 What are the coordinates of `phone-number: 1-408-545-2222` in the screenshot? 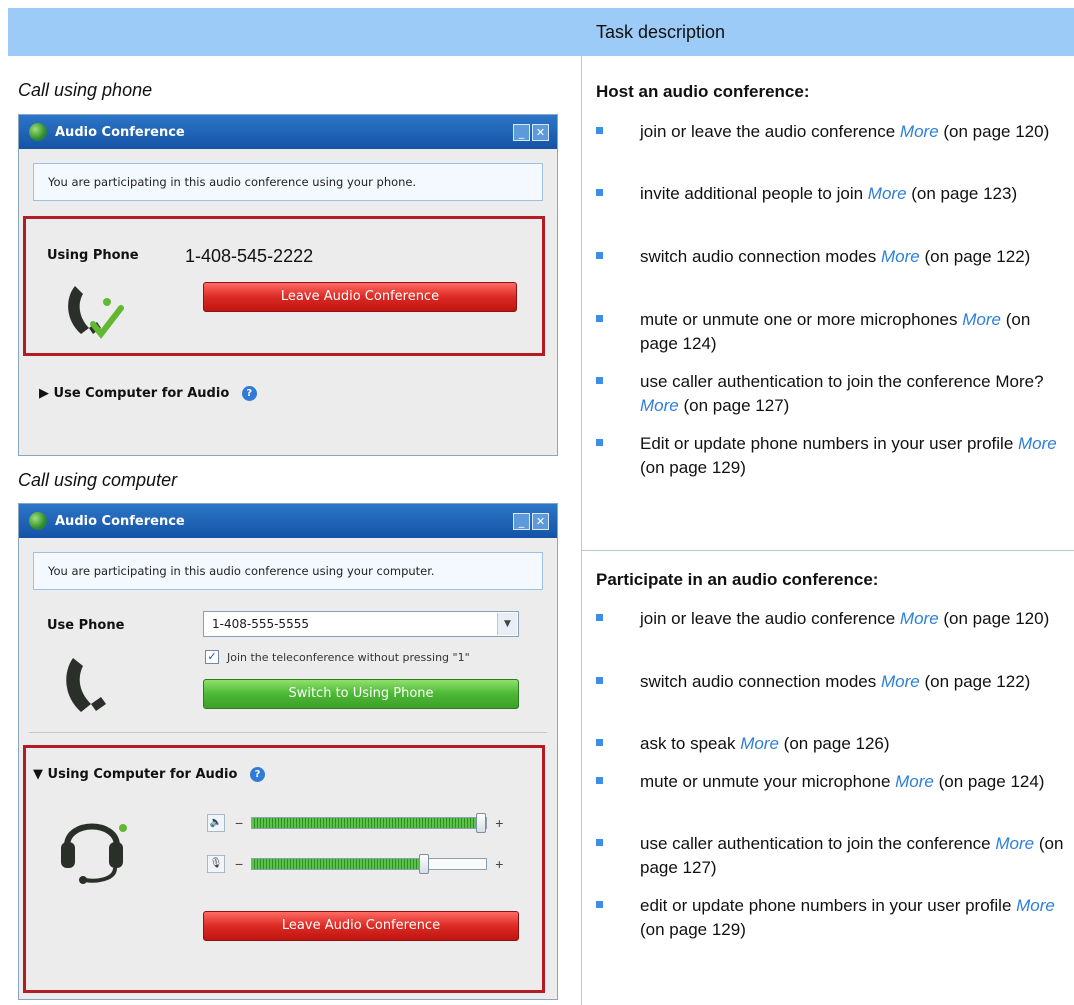 It's located at (249, 256).